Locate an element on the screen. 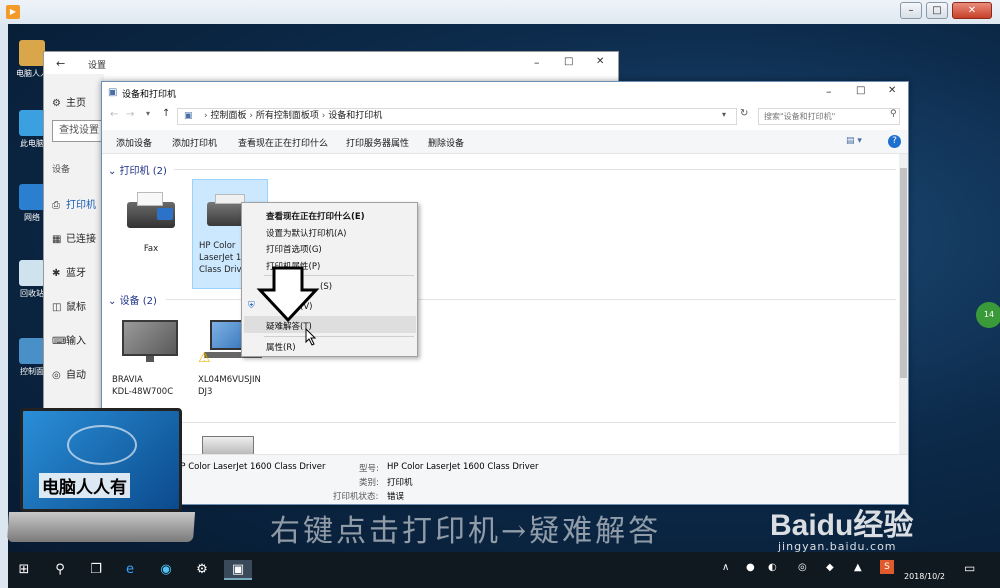 The width and height of the screenshot is (1000, 588). print-server-properties-button: 打印服务器属性 is located at coordinates (377, 142).